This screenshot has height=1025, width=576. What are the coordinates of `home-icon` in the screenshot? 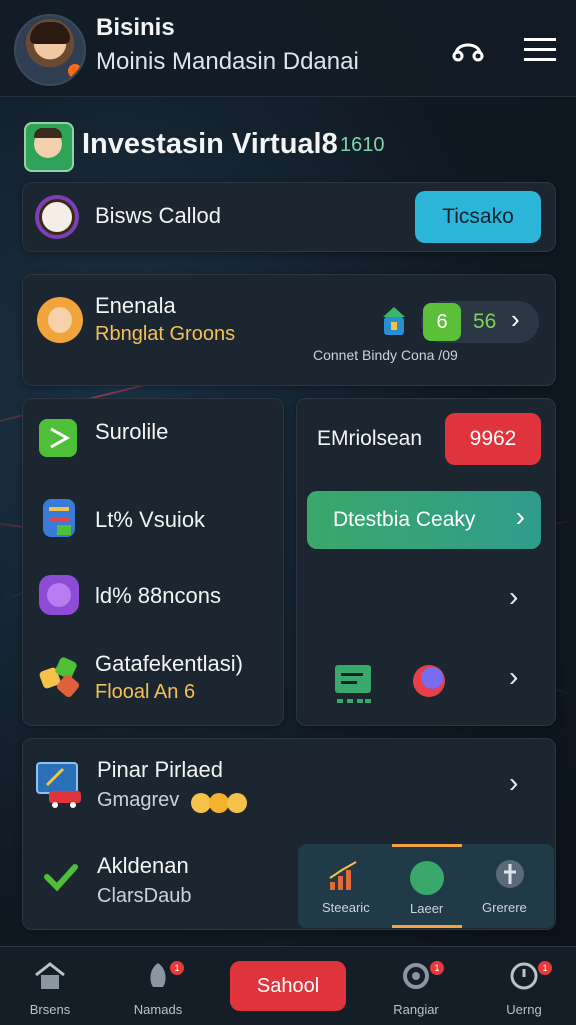 It's located at (50, 975).